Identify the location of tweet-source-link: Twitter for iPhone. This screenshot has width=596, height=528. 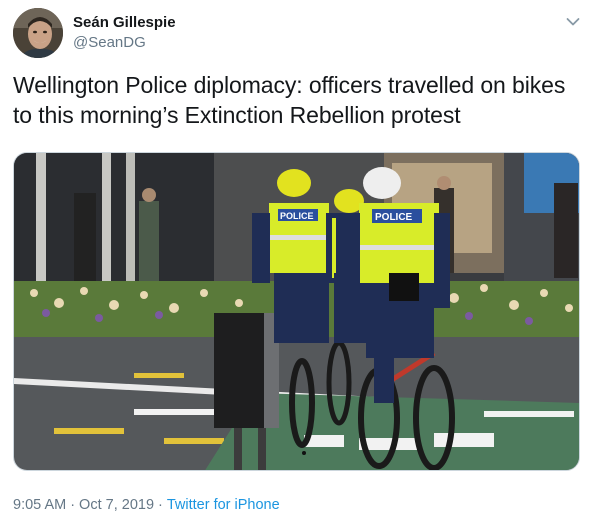
(223, 505).